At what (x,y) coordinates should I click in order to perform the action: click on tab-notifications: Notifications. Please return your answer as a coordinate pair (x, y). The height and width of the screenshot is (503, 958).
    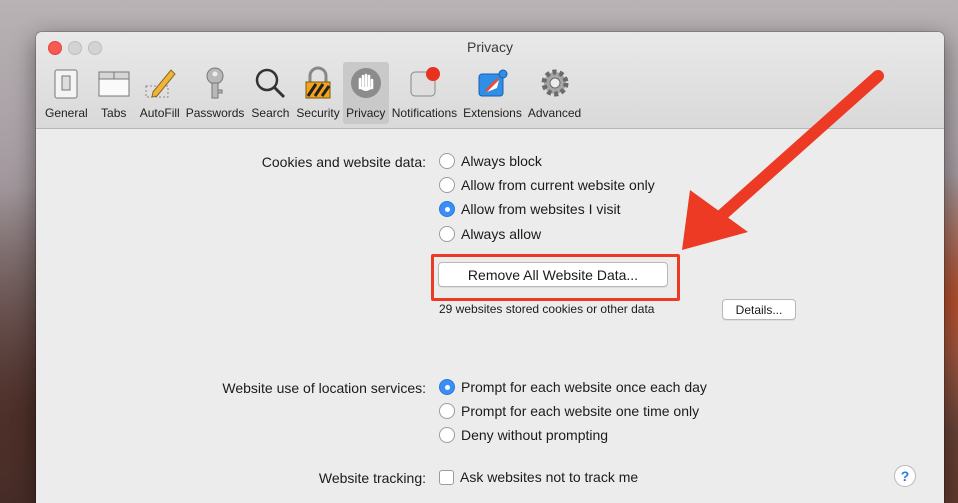
    Looking at the image, I should click on (424, 93).